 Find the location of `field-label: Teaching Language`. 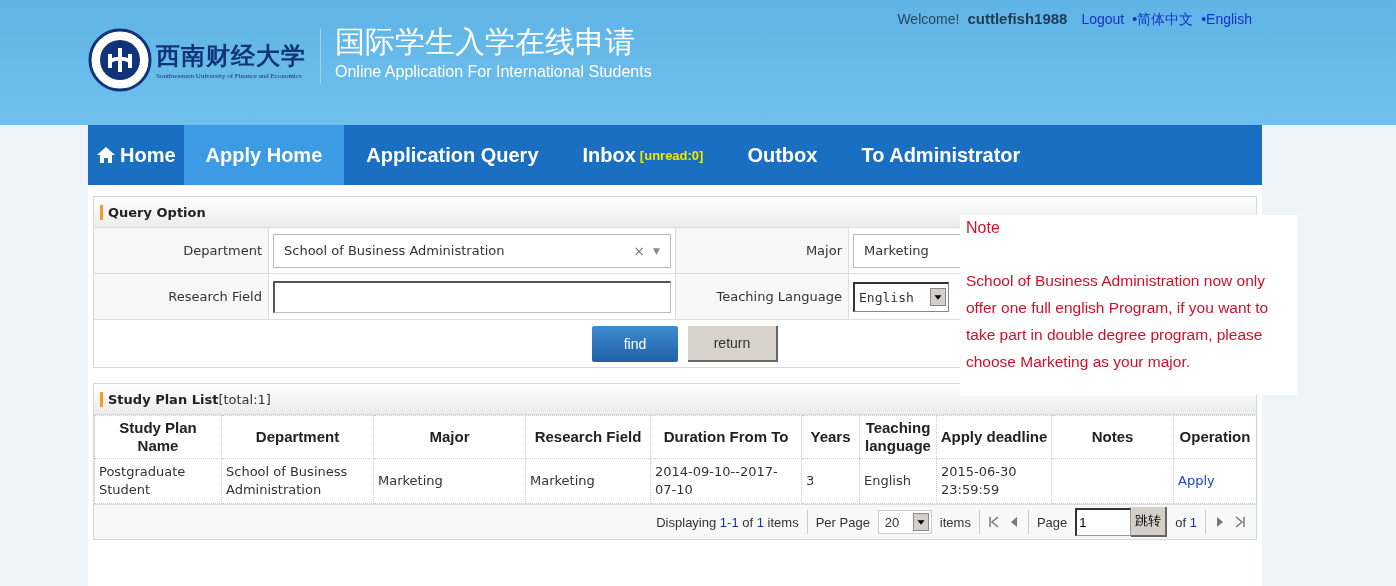

field-label: Teaching Language is located at coordinates (762, 296).